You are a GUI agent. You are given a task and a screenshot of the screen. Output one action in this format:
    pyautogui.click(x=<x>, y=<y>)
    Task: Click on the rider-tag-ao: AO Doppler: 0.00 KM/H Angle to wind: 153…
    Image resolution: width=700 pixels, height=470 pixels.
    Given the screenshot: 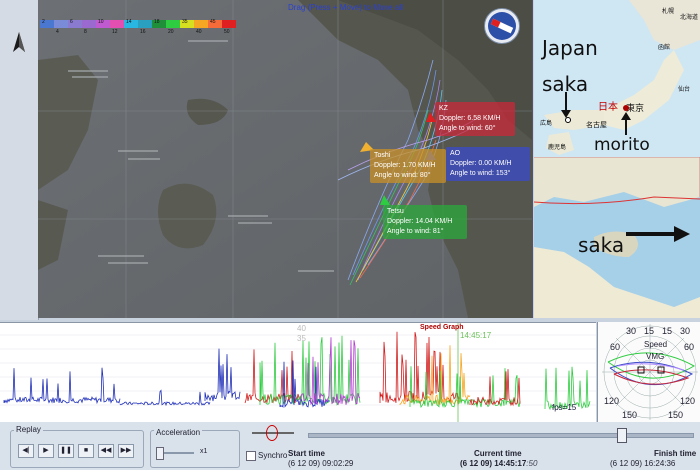 What is the action you would take?
    pyautogui.click(x=488, y=164)
    